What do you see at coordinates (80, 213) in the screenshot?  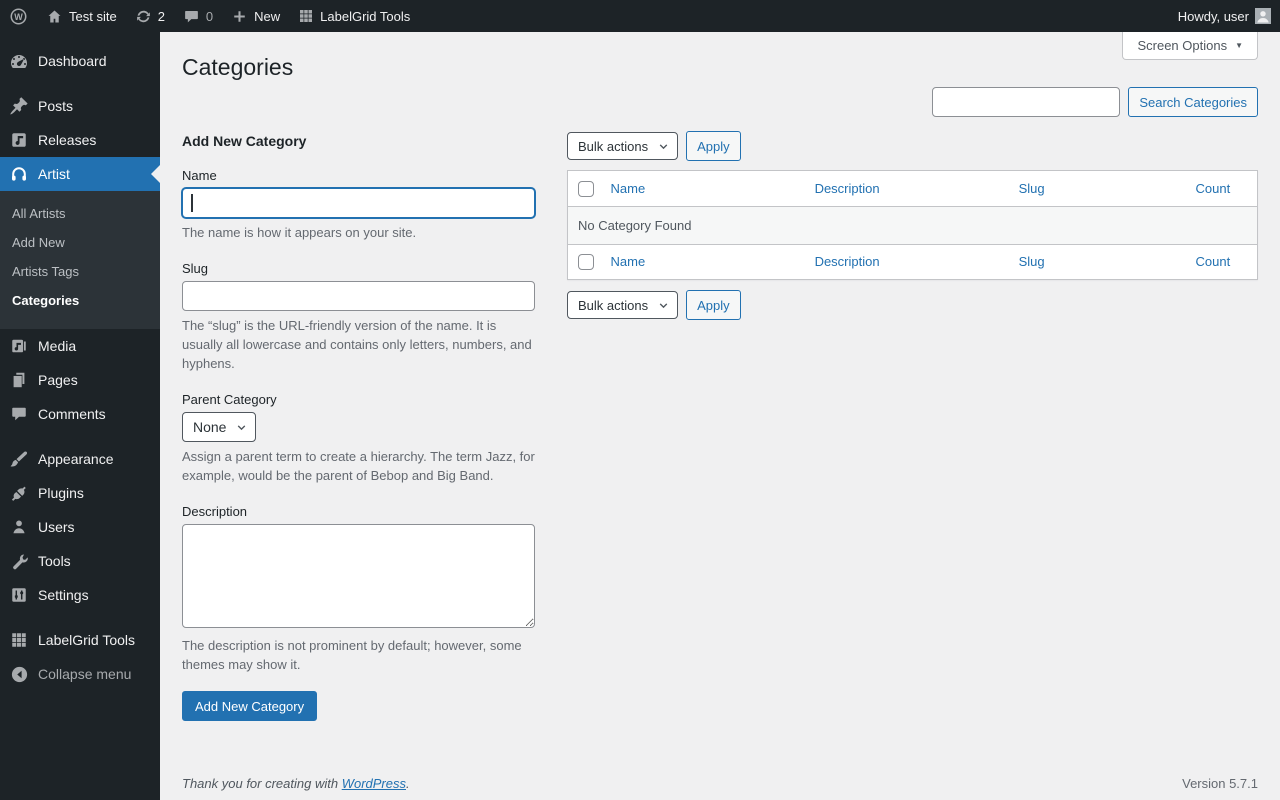 I see `submenu-item-all-artists: All Artists` at bounding box center [80, 213].